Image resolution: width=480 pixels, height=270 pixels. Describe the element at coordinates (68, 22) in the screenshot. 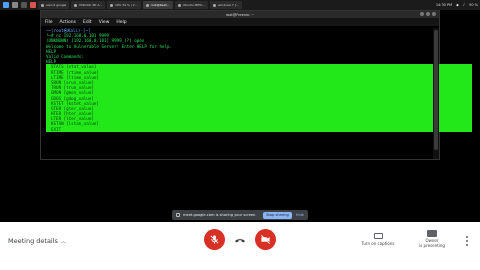

I see `menu-actions: Actions` at that location.